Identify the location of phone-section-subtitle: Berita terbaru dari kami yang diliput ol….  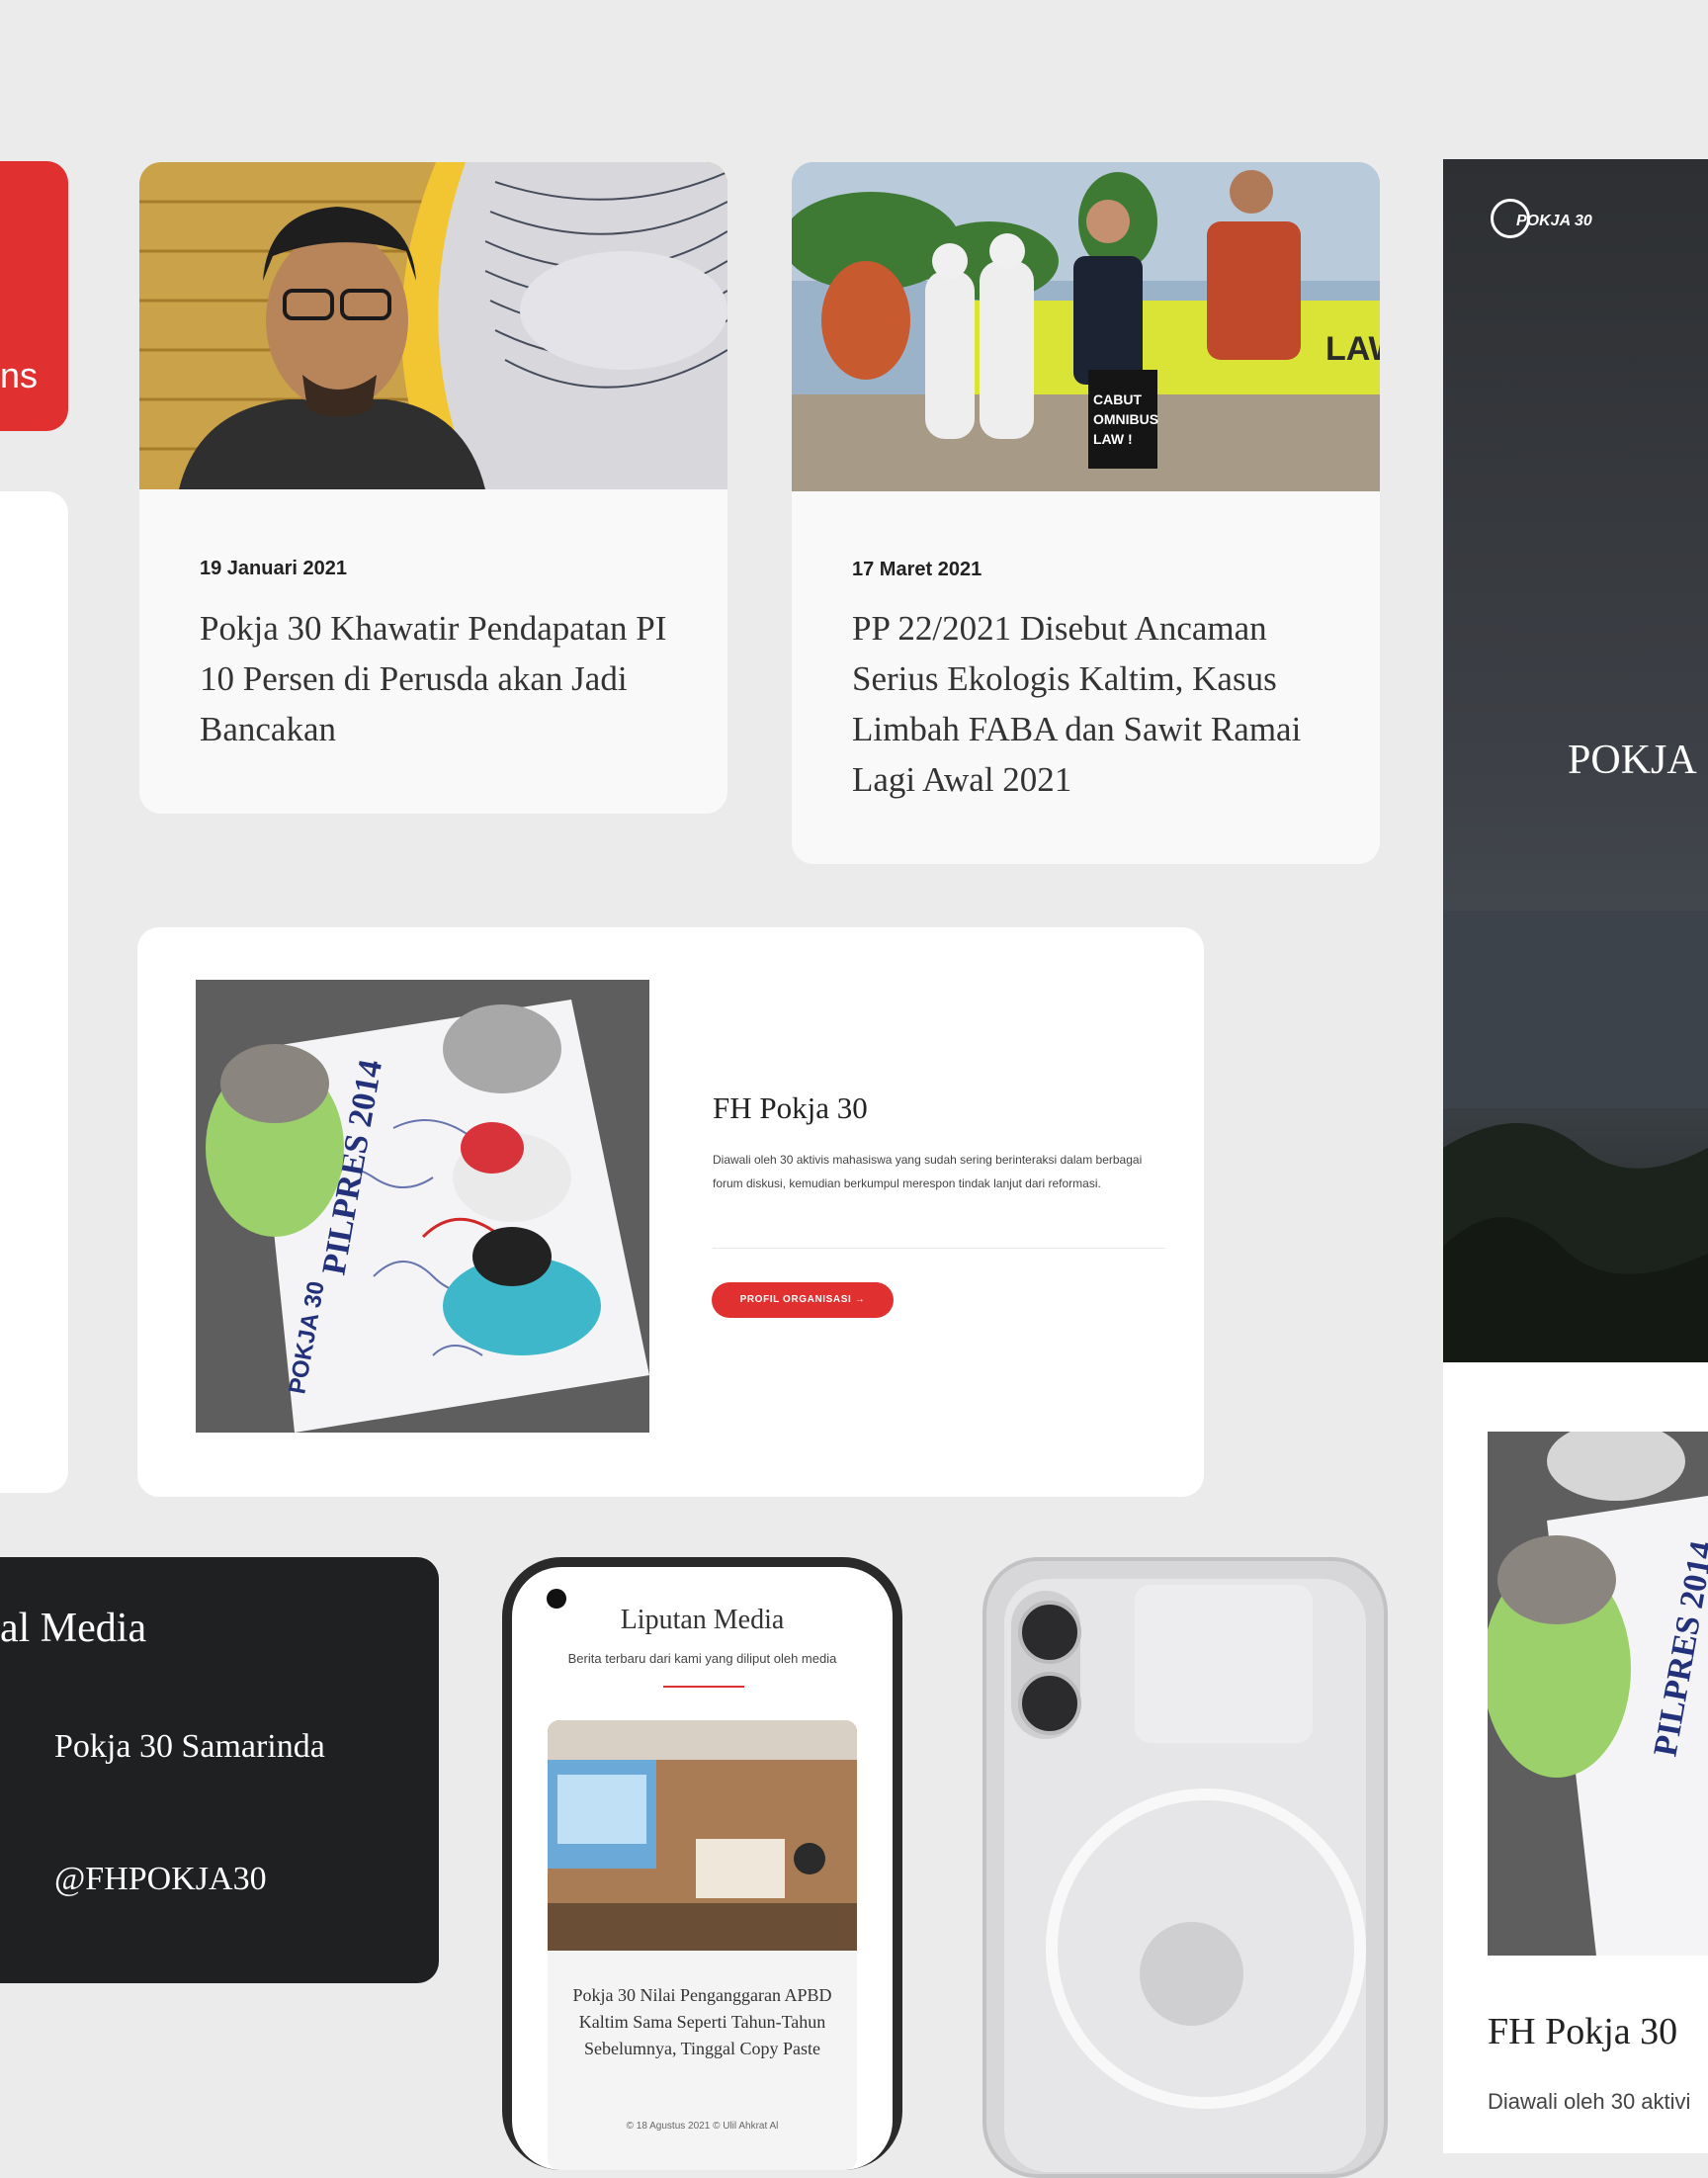
(702, 1658).